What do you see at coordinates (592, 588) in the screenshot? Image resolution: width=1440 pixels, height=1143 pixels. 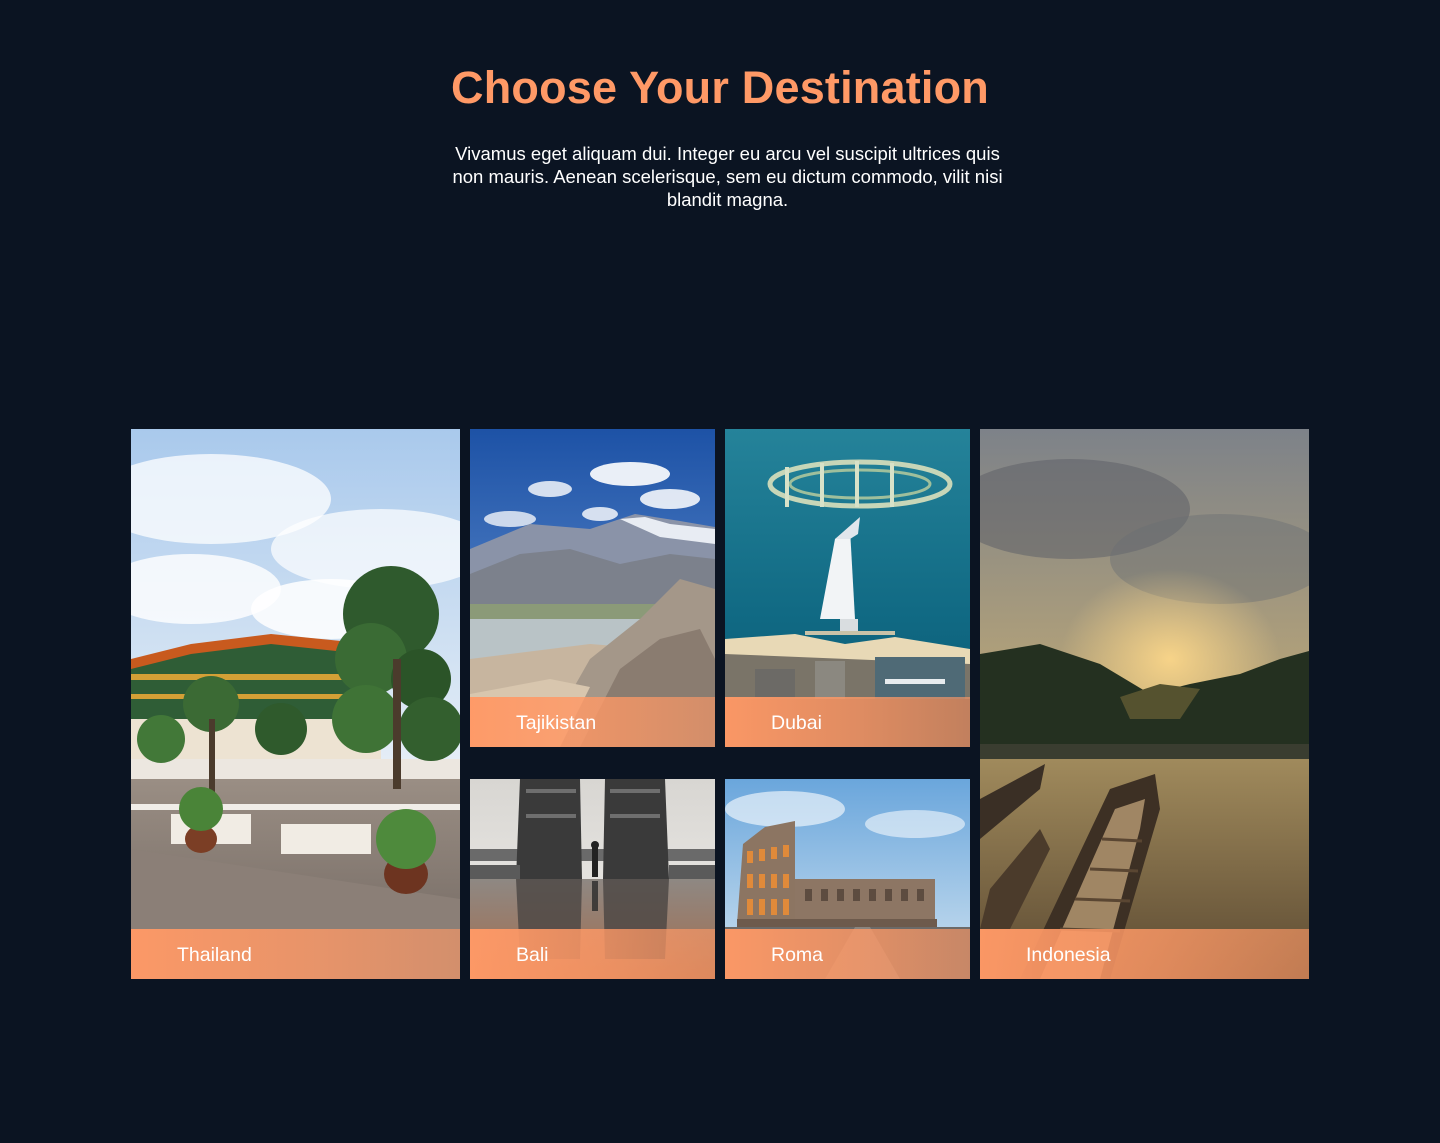 I see `destination-card-tajikistan: Tajikistan` at bounding box center [592, 588].